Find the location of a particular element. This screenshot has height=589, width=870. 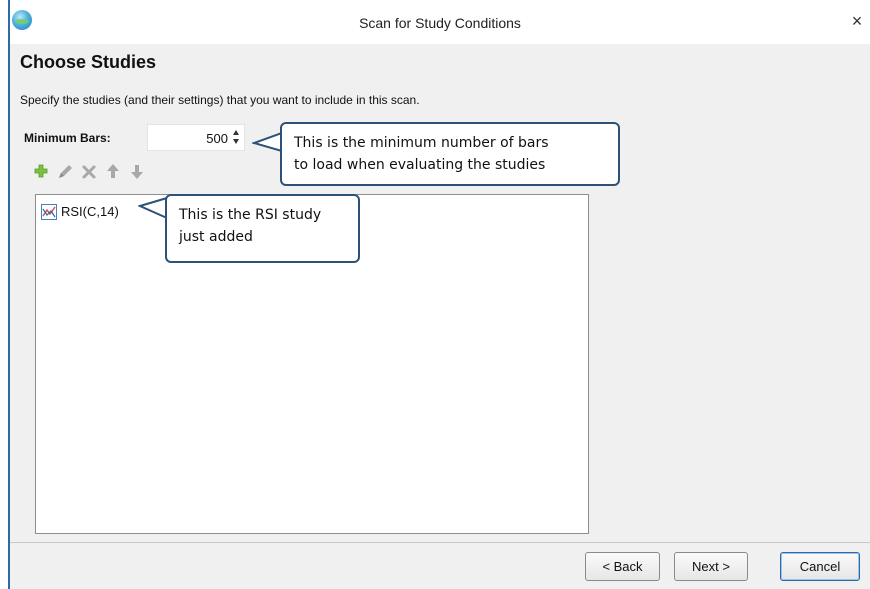

study-callout: This is the RSI study just added is located at coordinates (262, 228).